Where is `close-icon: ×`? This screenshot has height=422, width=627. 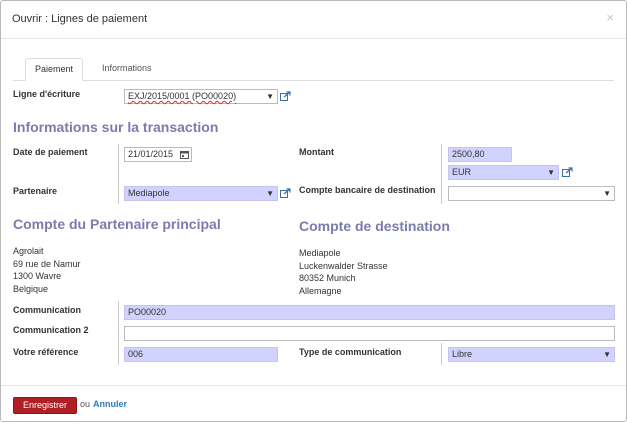
close-icon: × is located at coordinates (610, 17).